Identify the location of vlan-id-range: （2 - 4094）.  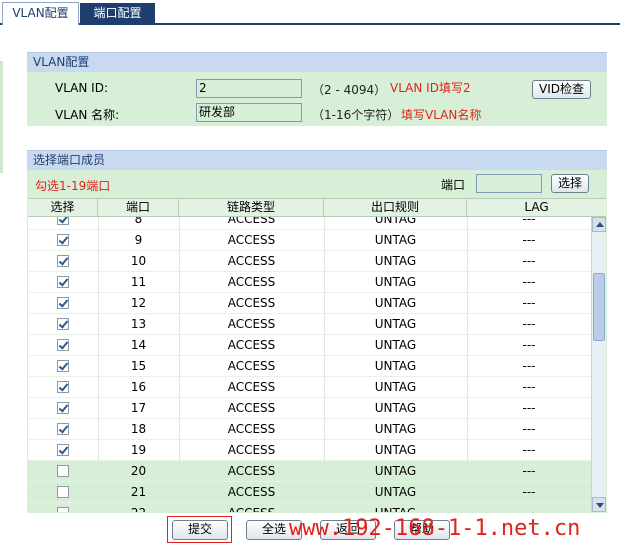
(349, 90).